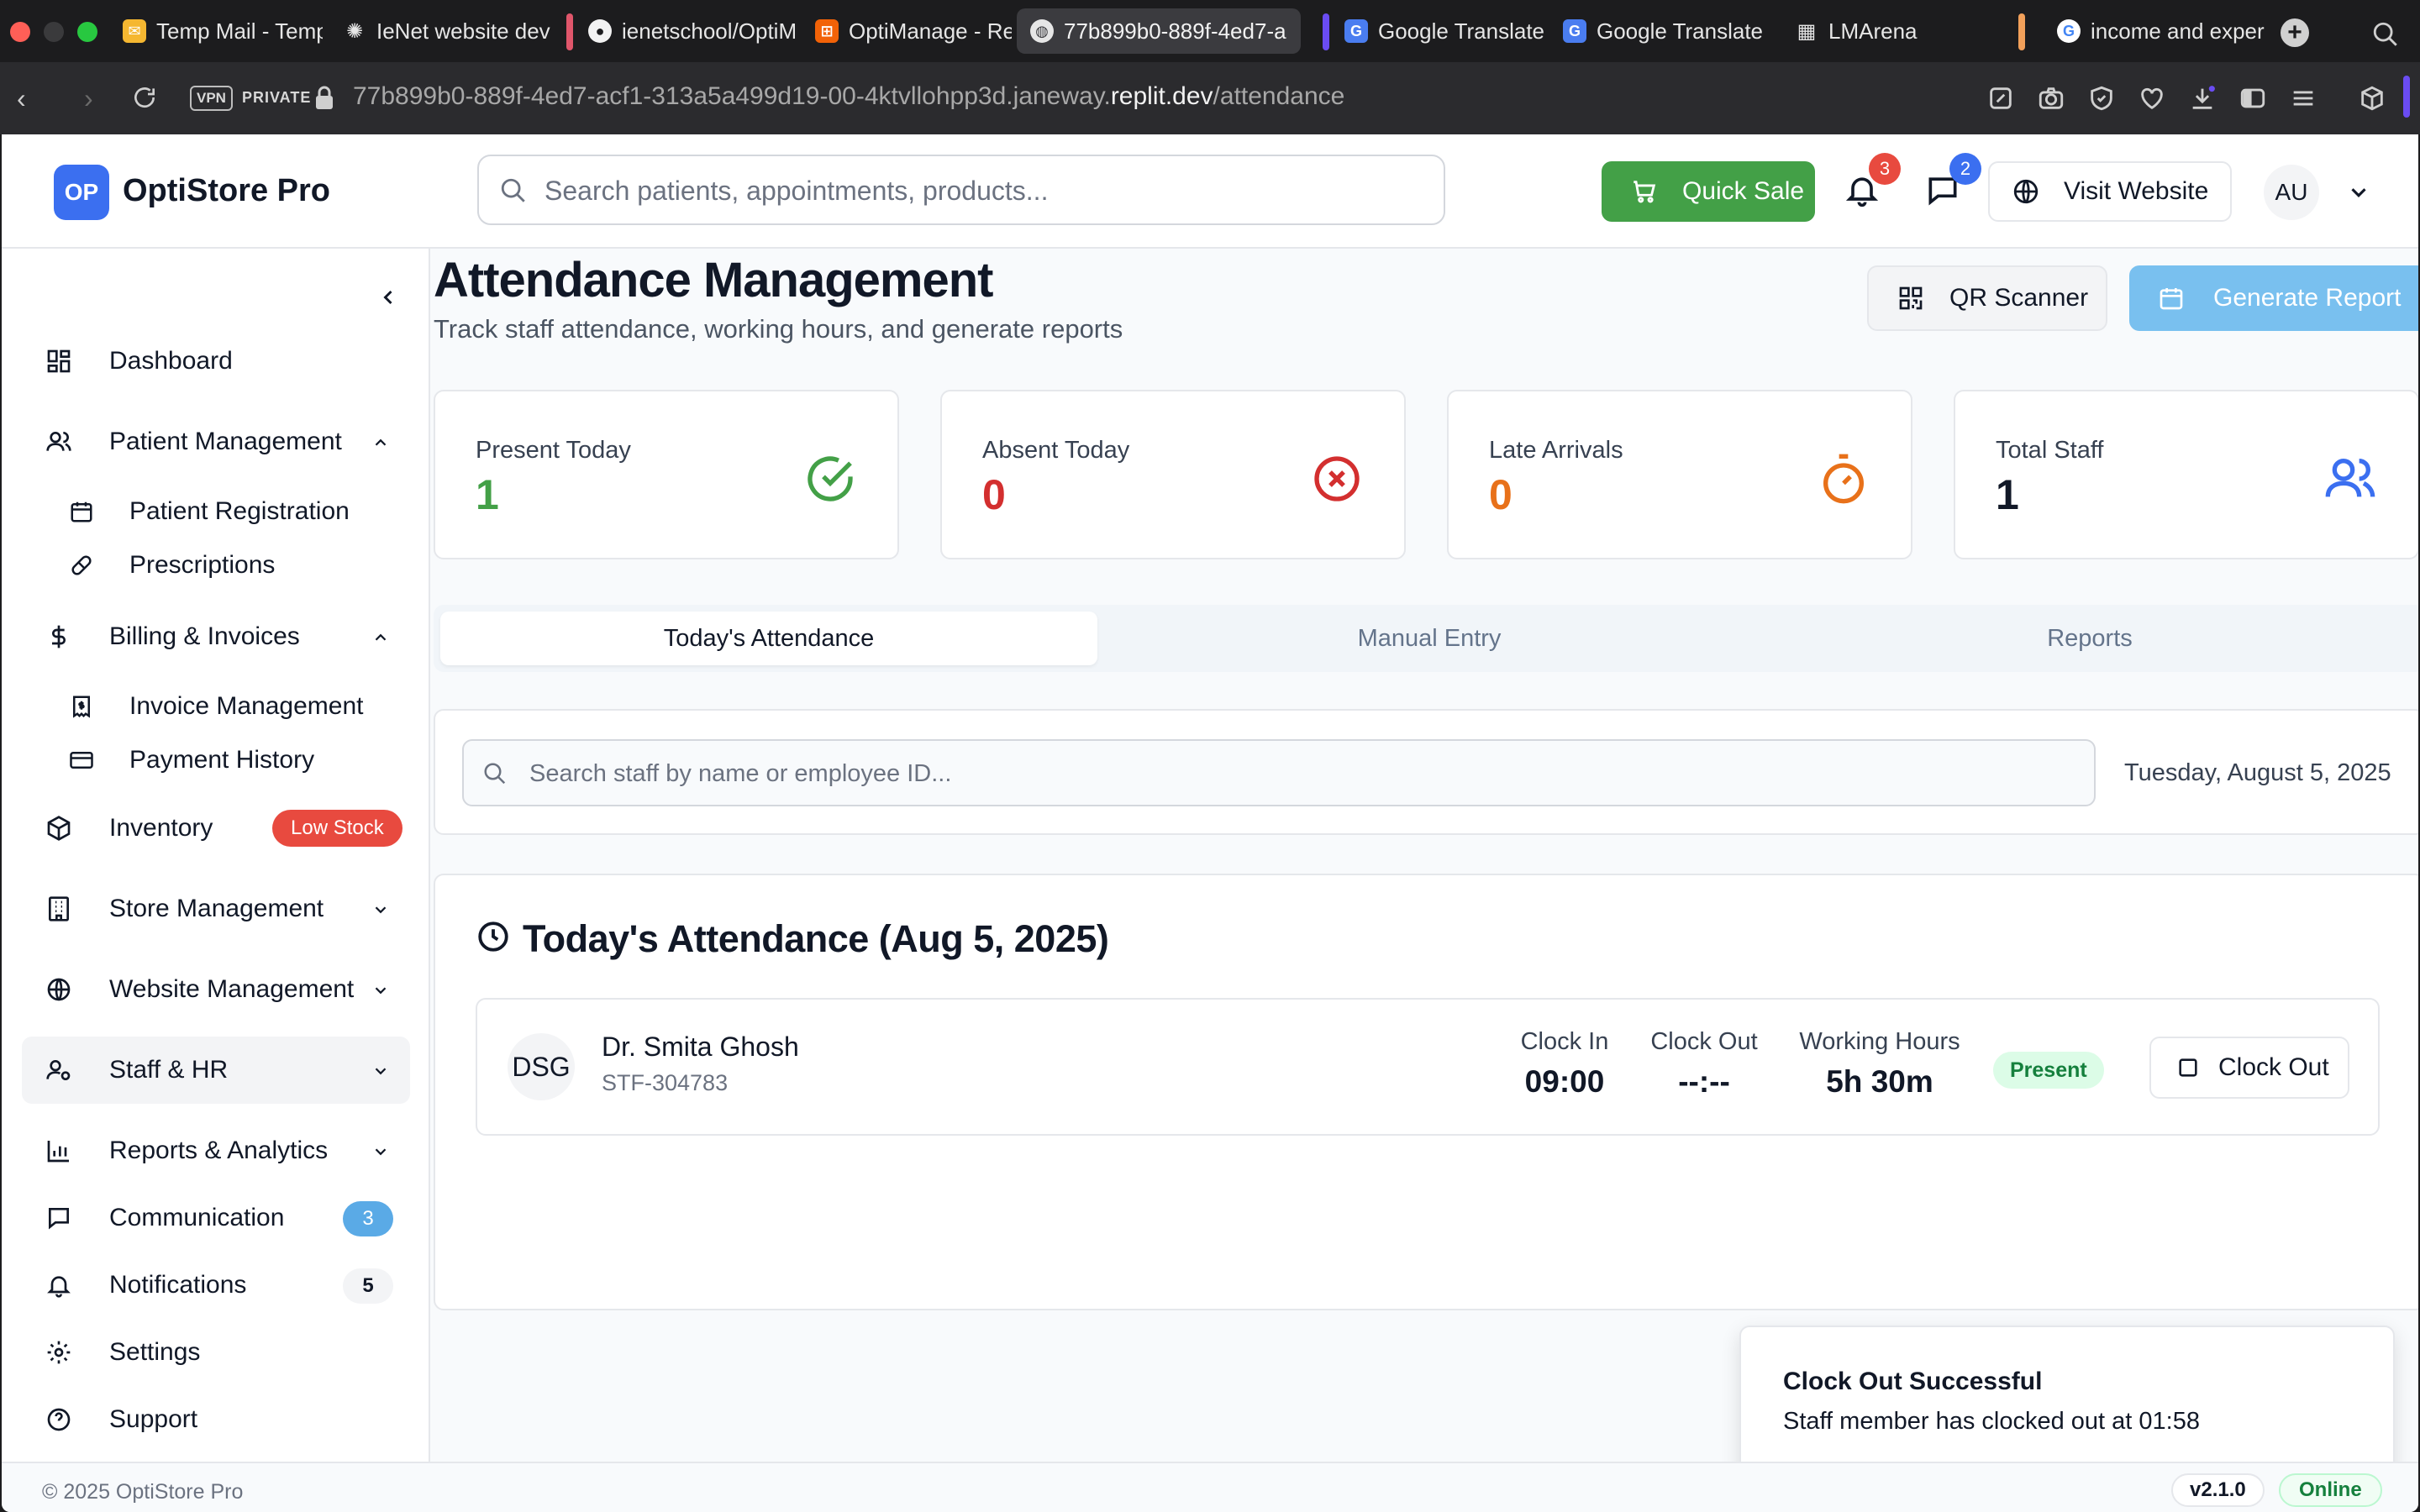 The width and height of the screenshot is (2420, 1512). Describe the element at coordinates (81, 760) in the screenshot. I see `credit-card-icon` at that location.